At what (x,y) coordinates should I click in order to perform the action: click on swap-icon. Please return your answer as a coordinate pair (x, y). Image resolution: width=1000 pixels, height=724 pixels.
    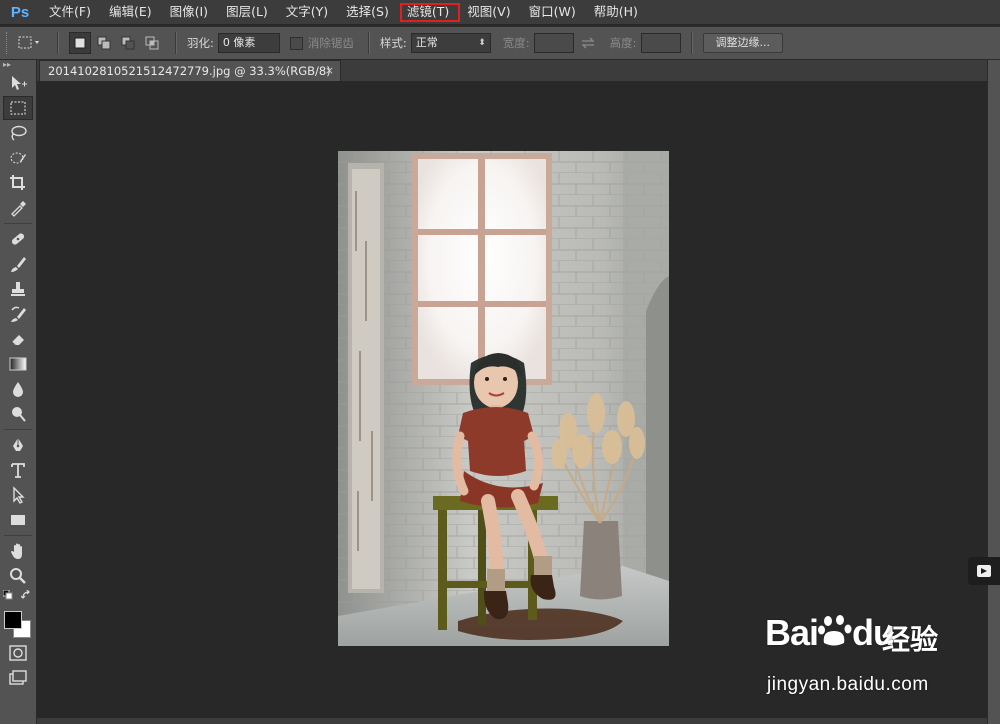
    Looking at the image, I should click on (588, 43).